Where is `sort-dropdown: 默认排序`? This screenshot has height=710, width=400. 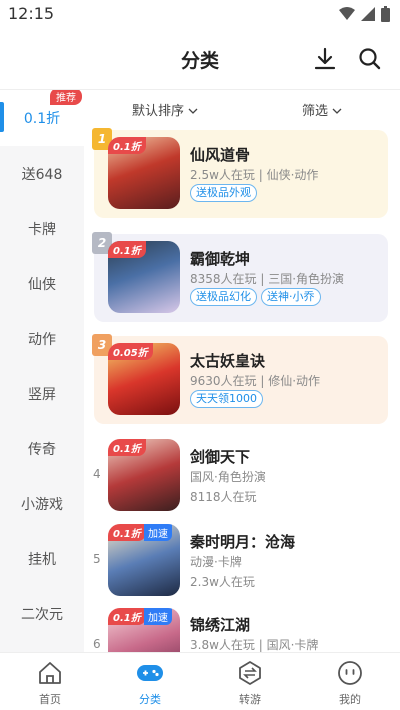
sort-dropdown: 默认排序 is located at coordinates (165, 109).